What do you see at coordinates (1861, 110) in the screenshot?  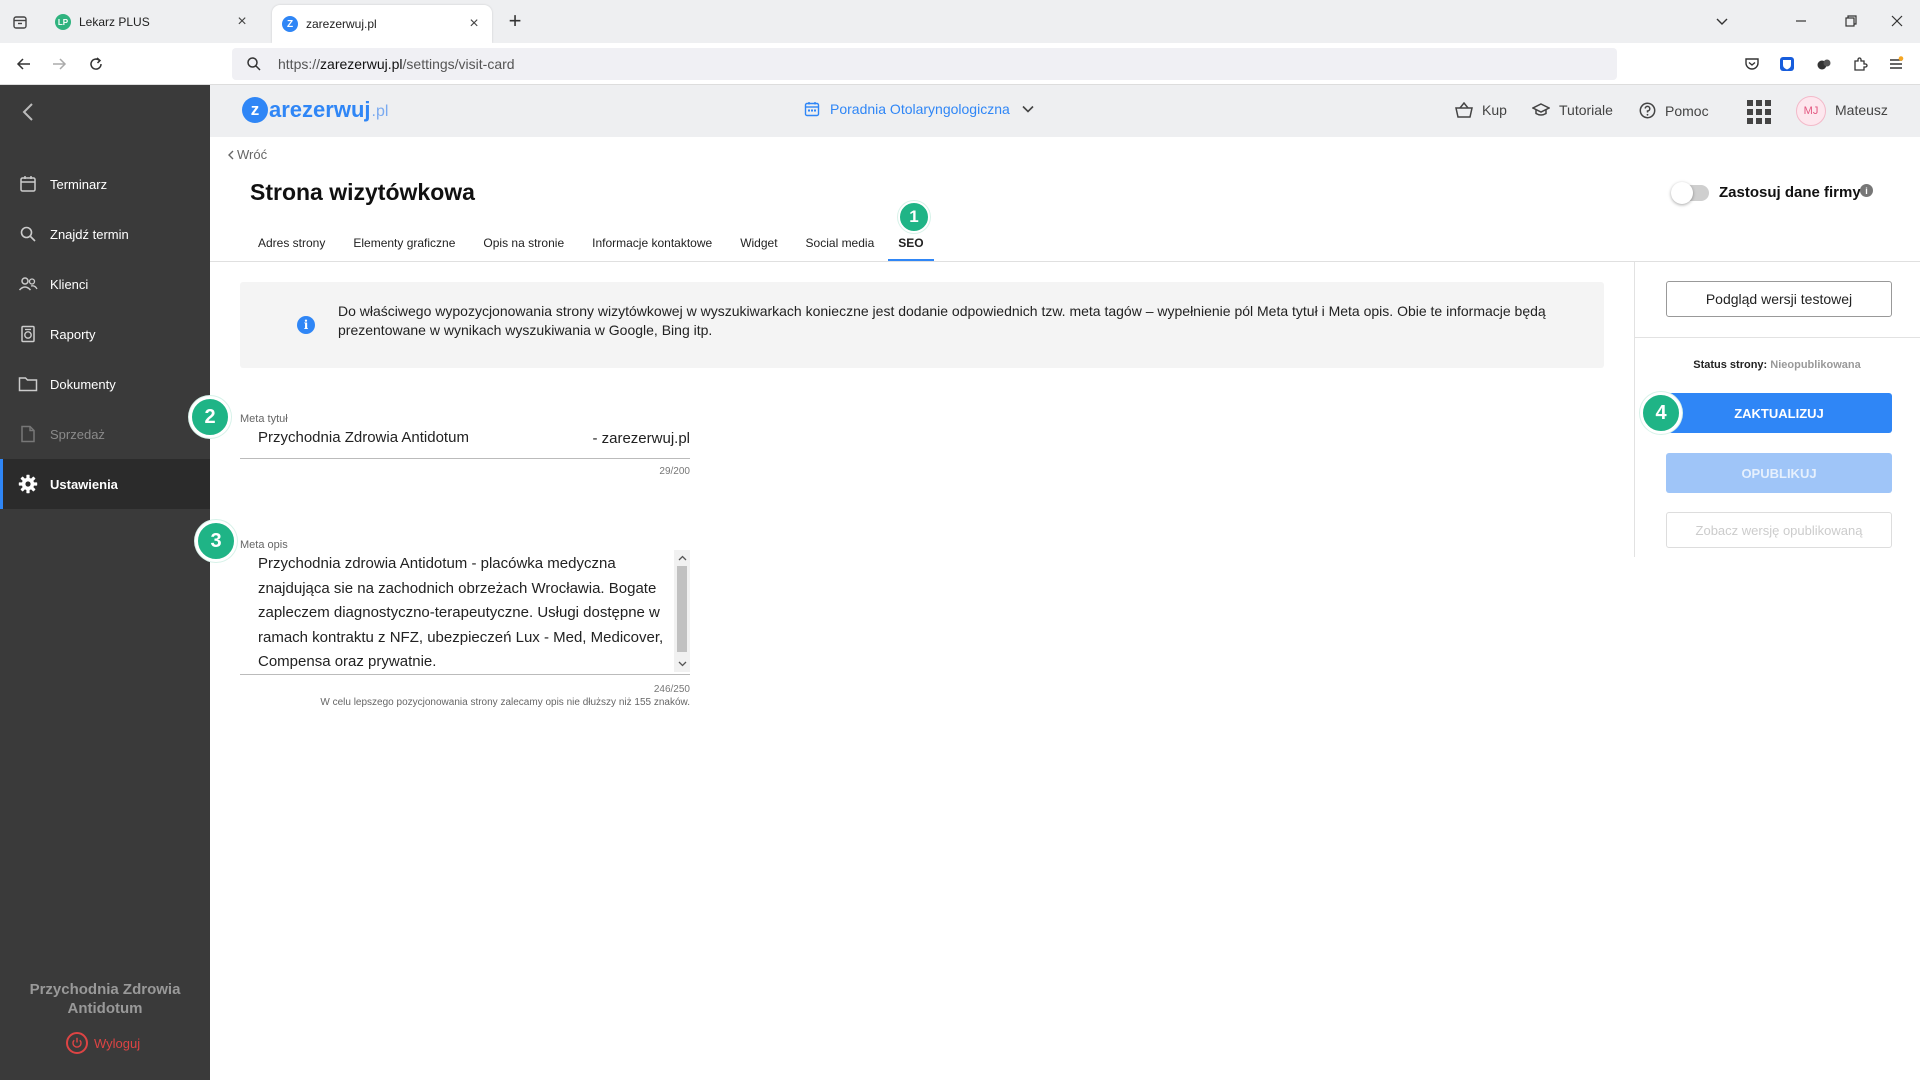 I see `user-name: Mateusz` at bounding box center [1861, 110].